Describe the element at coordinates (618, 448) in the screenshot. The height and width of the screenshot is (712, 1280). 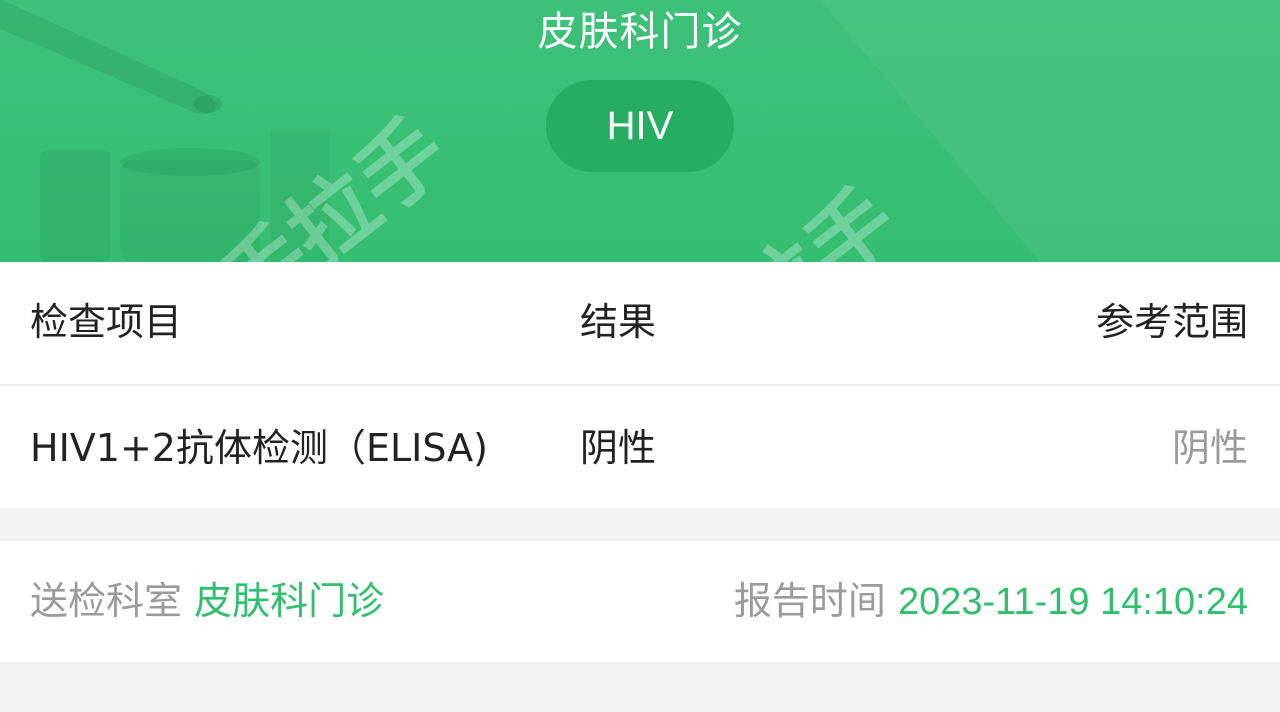
I see `test-result: 阴性` at that location.